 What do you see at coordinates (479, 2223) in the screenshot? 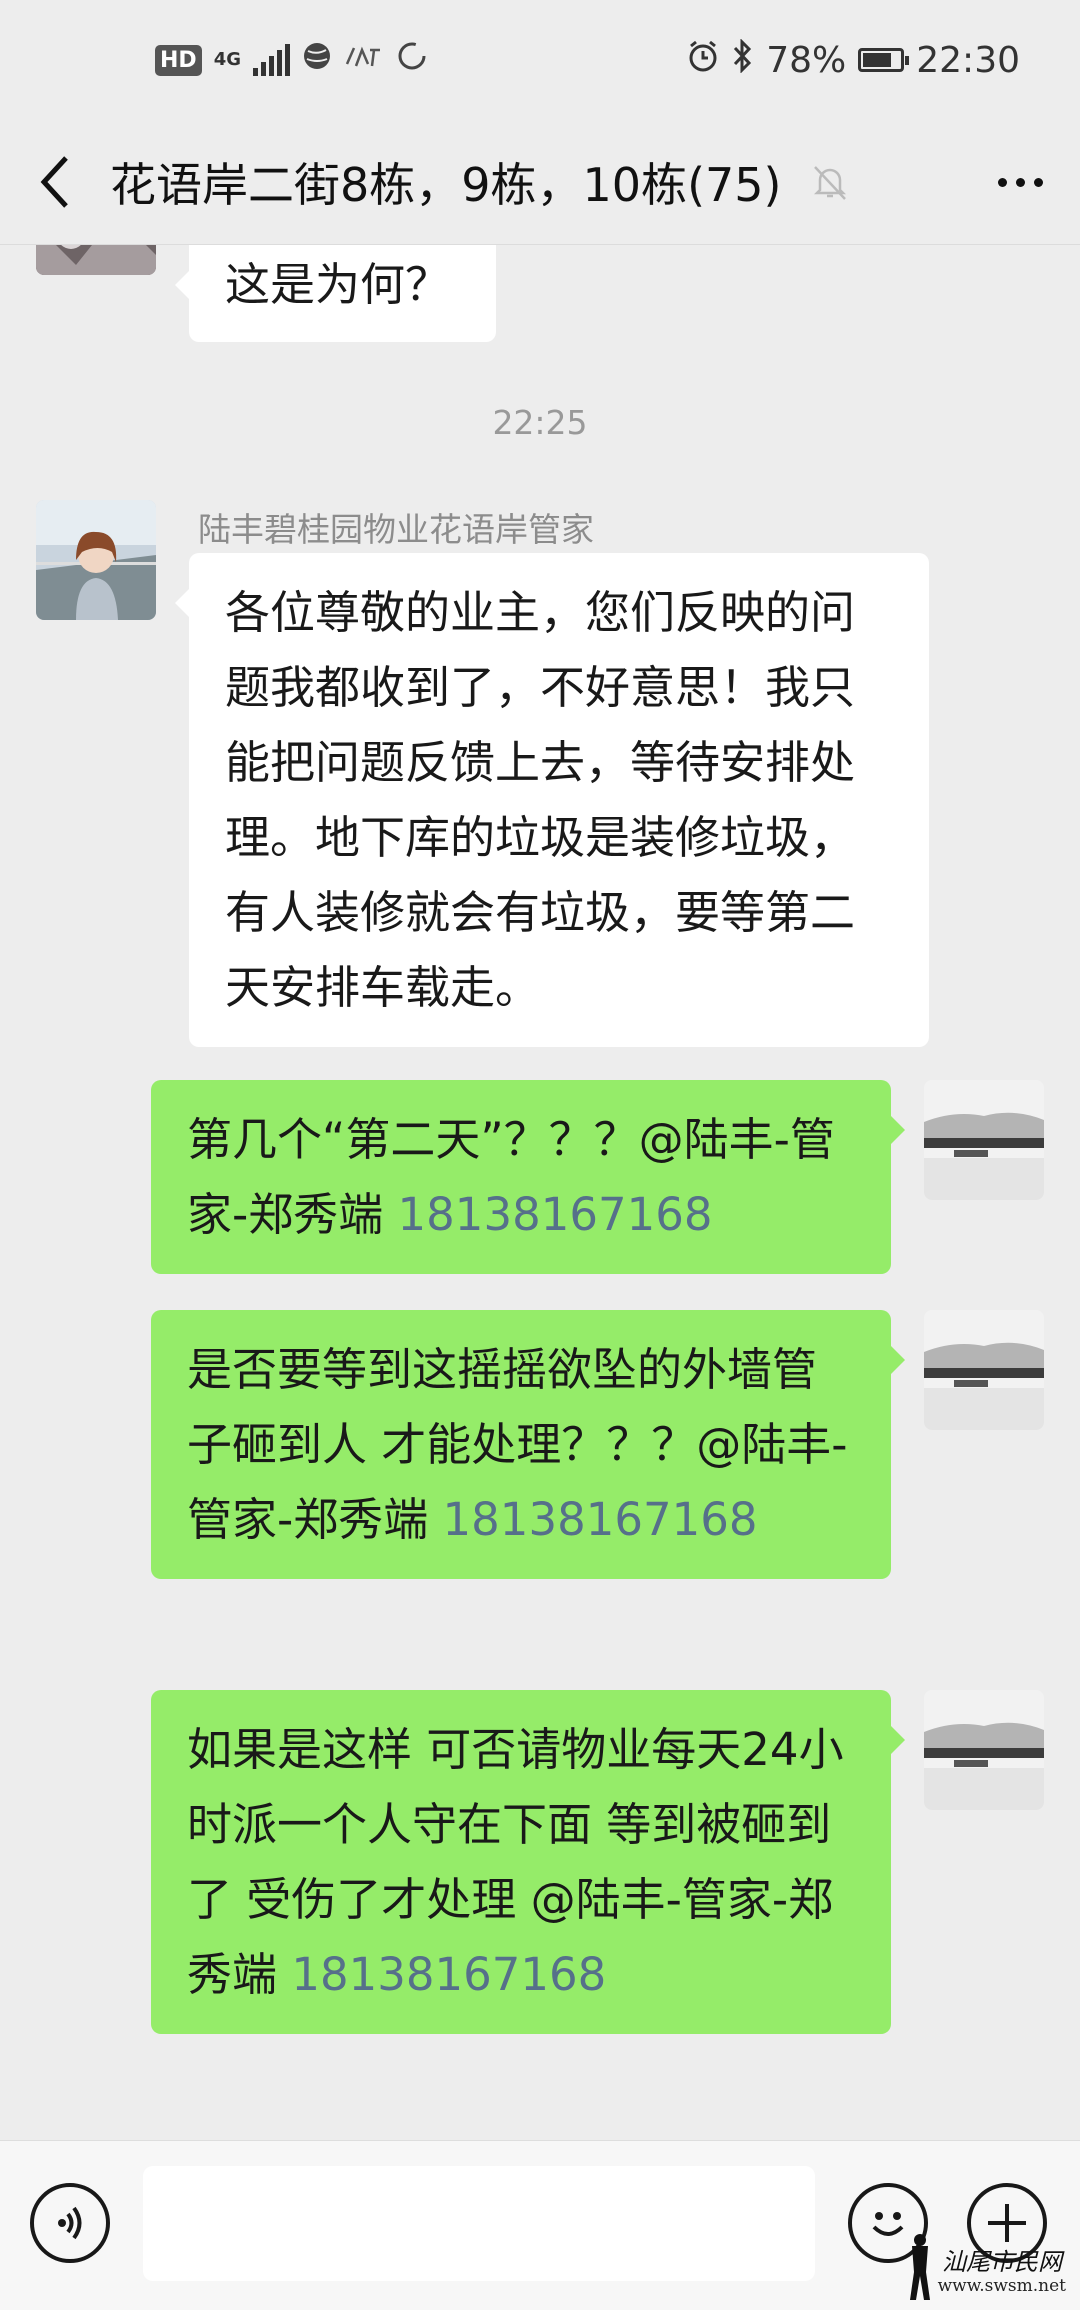
I see `message-input` at bounding box center [479, 2223].